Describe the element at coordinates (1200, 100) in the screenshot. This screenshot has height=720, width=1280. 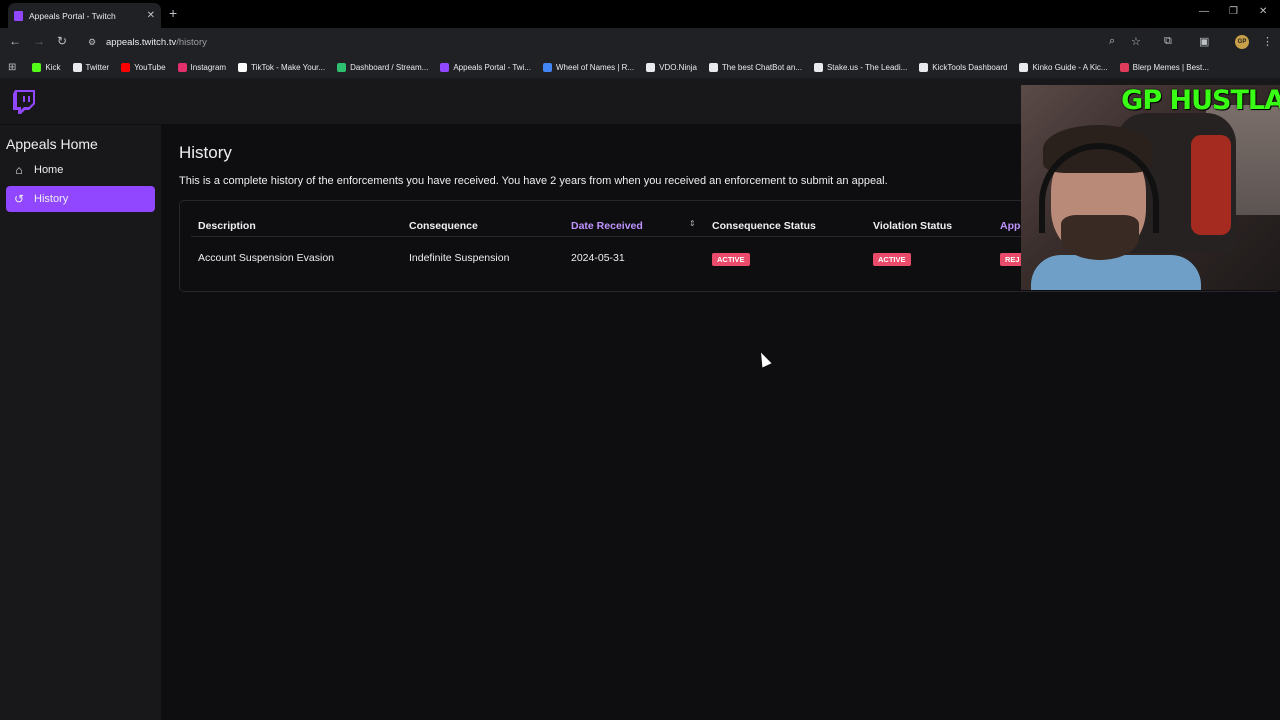
I see `stream-overlay-text: GP HUSTLA` at that location.